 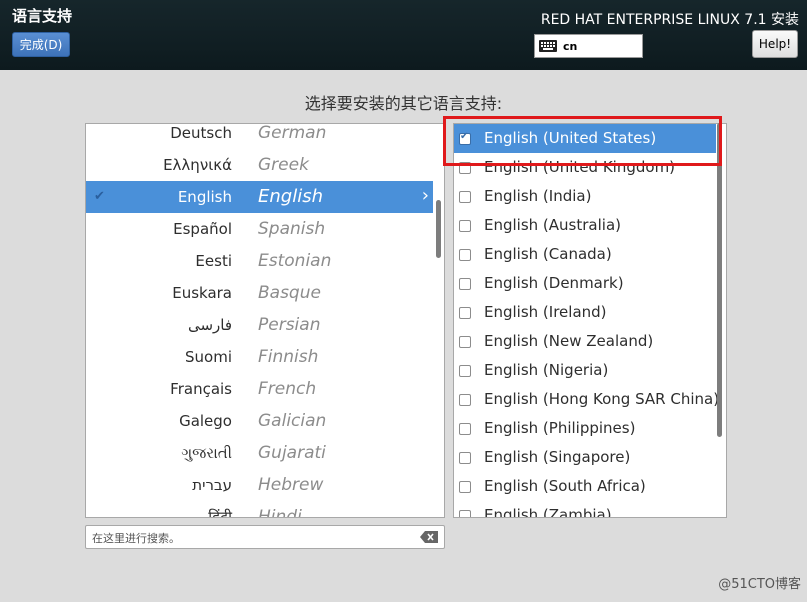 I want to click on locale-row: English (Hong Kong SAR China), so click(x=587, y=399).